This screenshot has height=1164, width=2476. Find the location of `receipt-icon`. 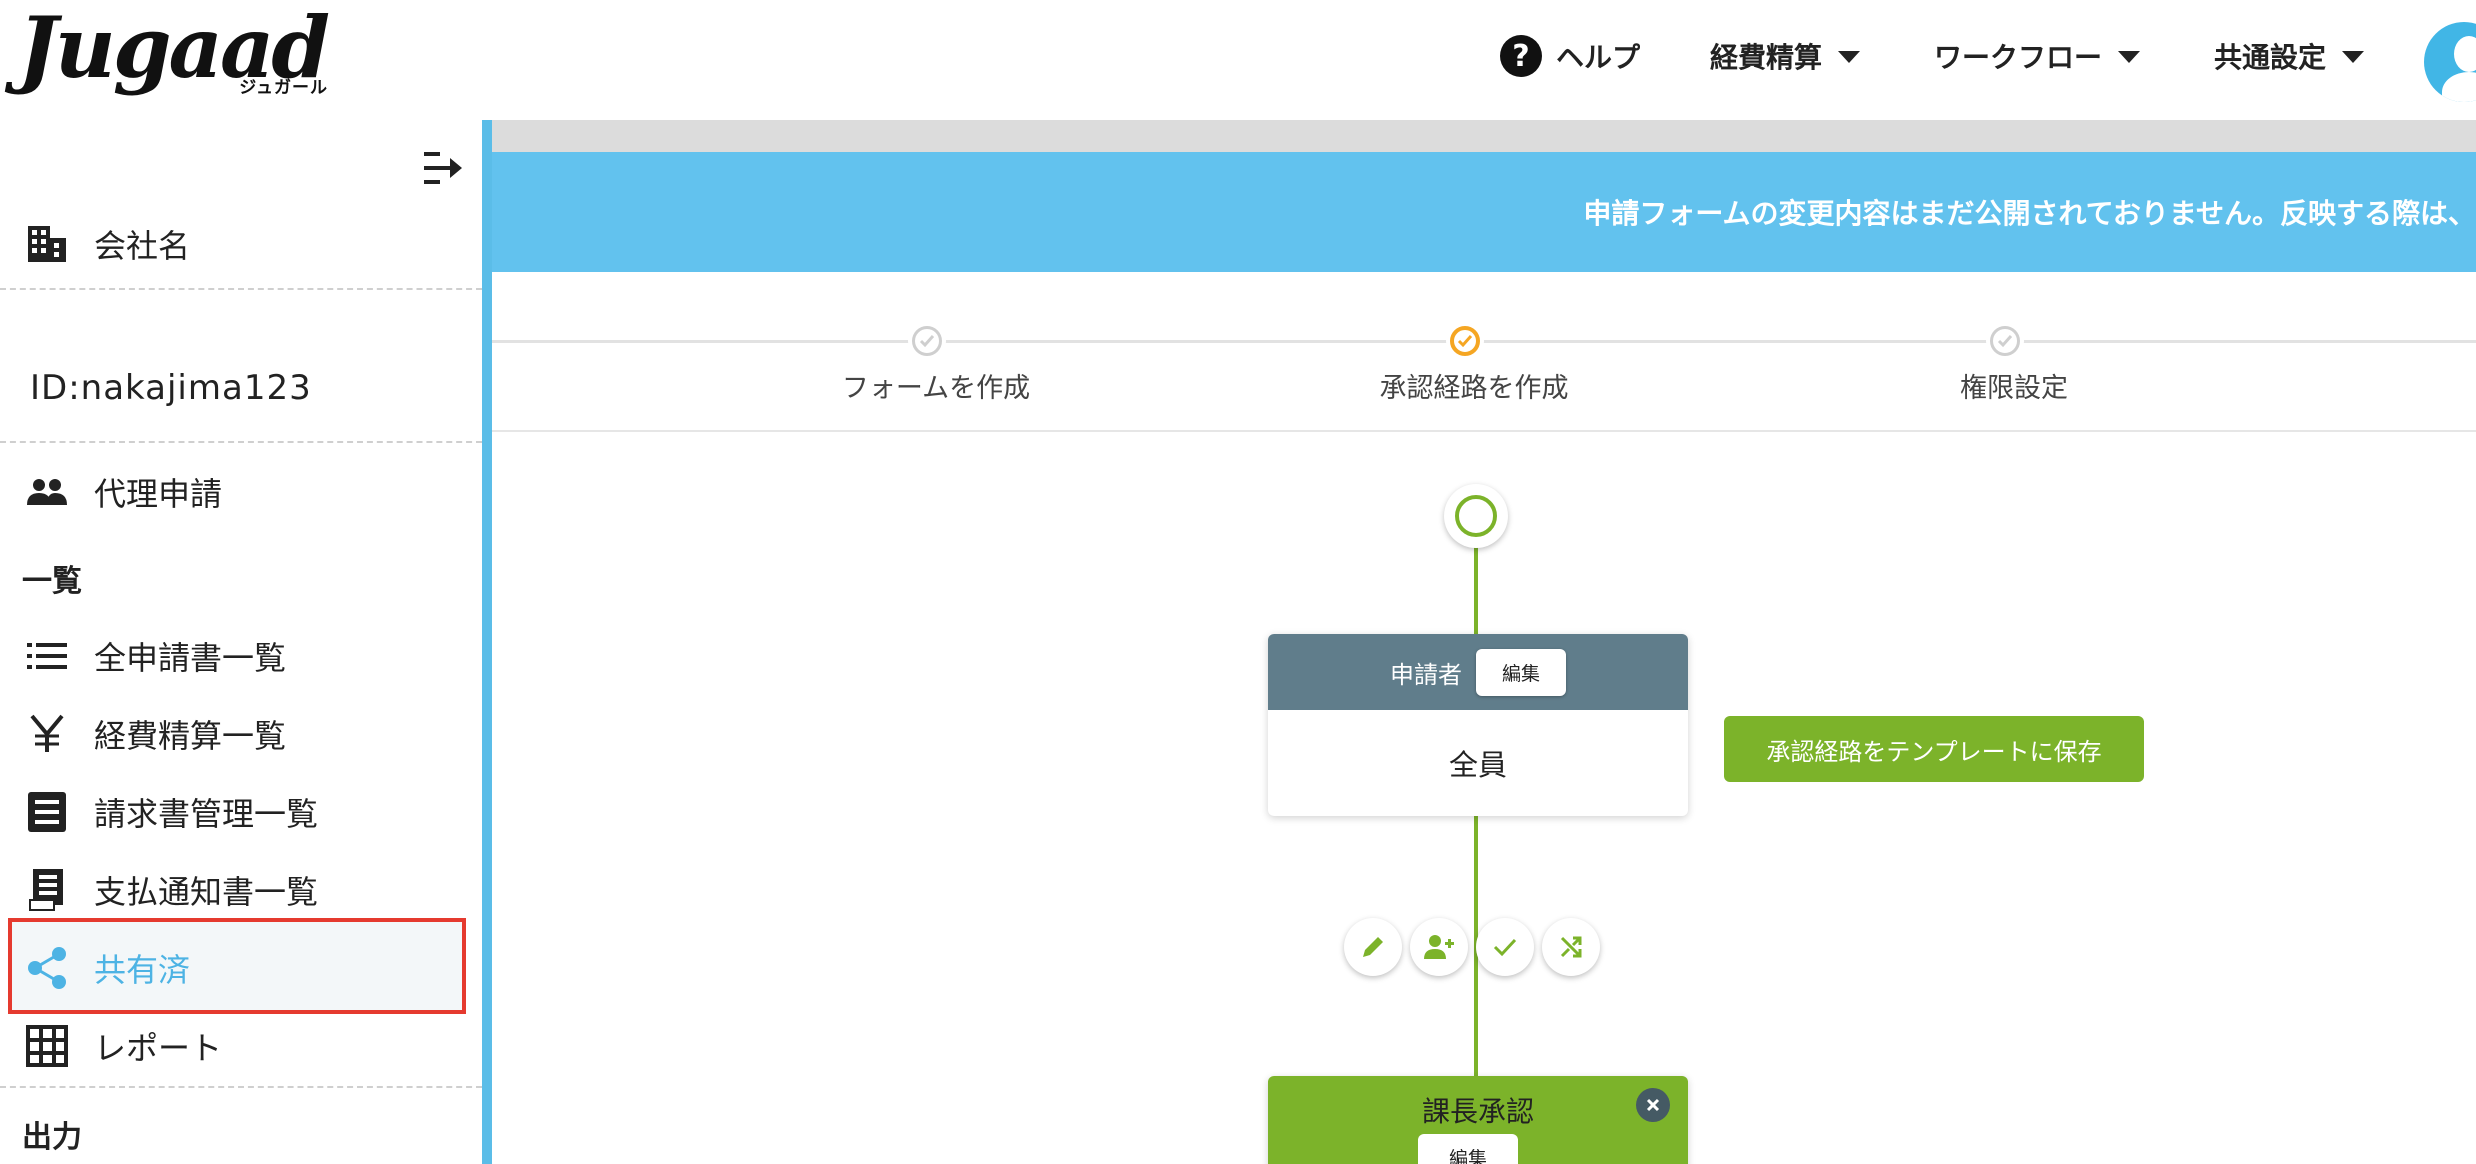

receipt-icon is located at coordinates (47, 890).